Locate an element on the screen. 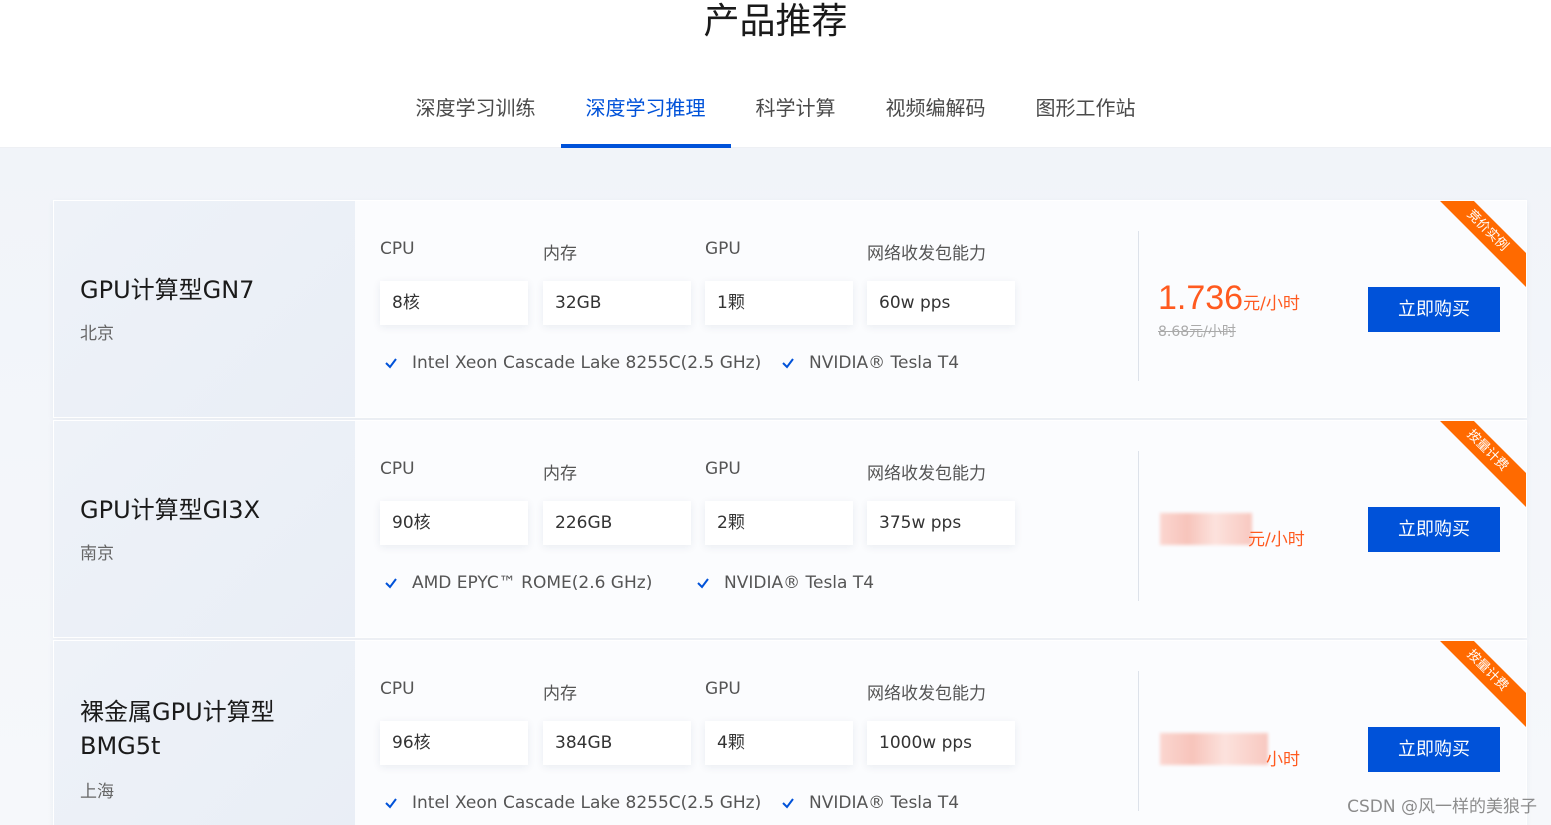 The image size is (1551, 825). original-price: 8.68元/小时 is located at coordinates (1197, 332).